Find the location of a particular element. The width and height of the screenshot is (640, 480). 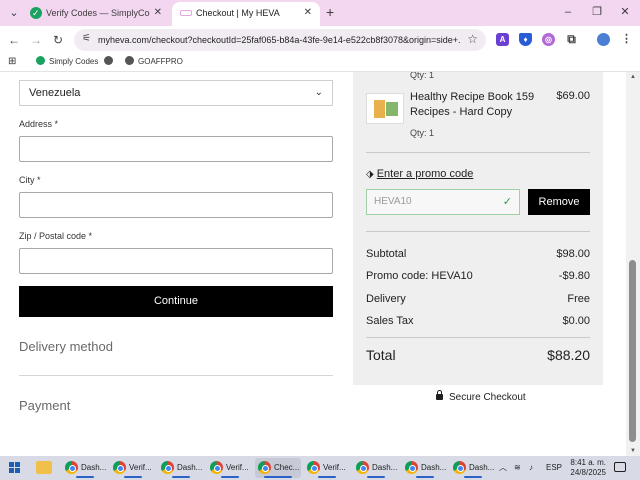

language-indicator: ESP is located at coordinates (554, 468).